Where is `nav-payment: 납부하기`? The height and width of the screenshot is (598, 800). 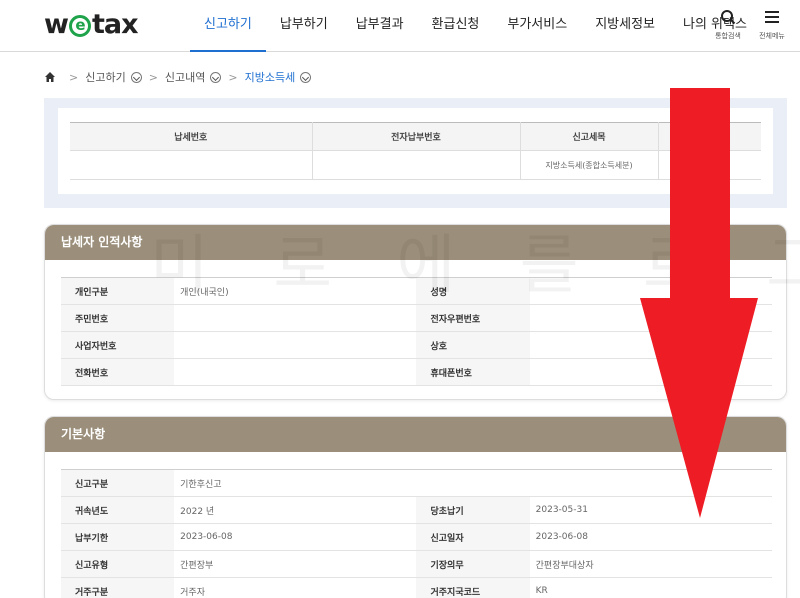 nav-payment: 납부하기 is located at coordinates (304, 26).